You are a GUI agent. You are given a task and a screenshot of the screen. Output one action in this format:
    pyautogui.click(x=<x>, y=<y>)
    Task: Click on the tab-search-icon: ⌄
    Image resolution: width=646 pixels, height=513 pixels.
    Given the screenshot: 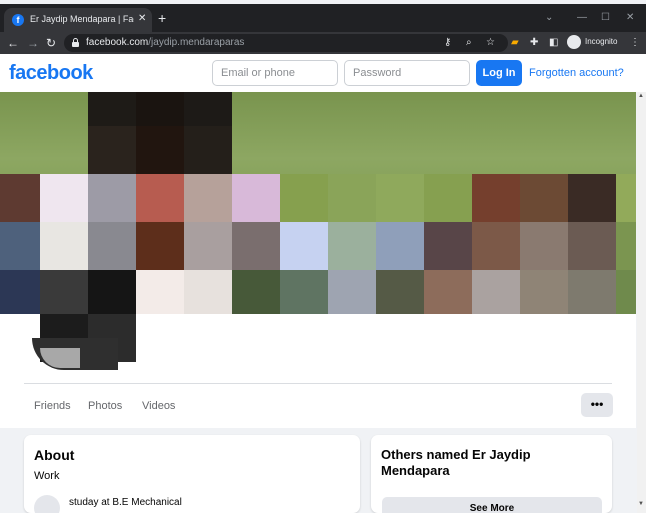 What is the action you would take?
    pyautogui.click(x=549, y=17)
    